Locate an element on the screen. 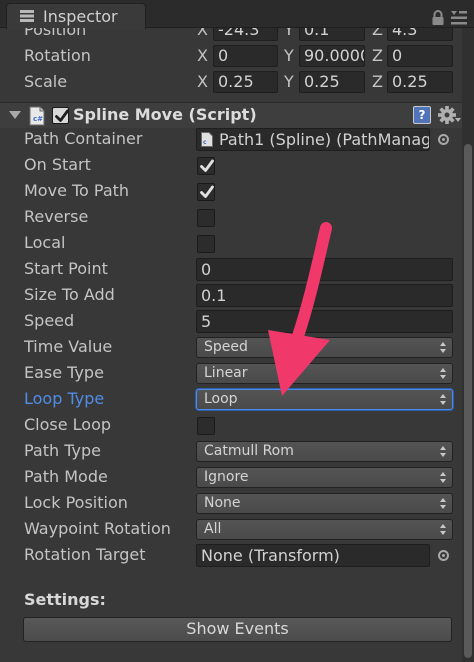 The width and height of the screenshot is (474, 662). checkmark-icon is located at coordinates (207, 165).